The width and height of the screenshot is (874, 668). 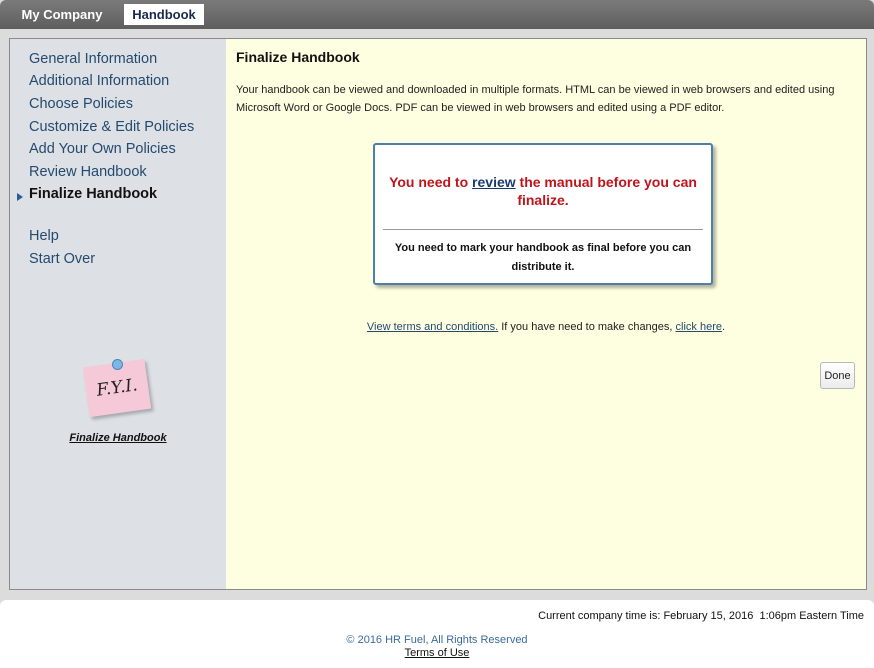 What do you see at coordinates (494, 182) in the screenshot?
I see `review-link: review` at bounding box center [494, 182].